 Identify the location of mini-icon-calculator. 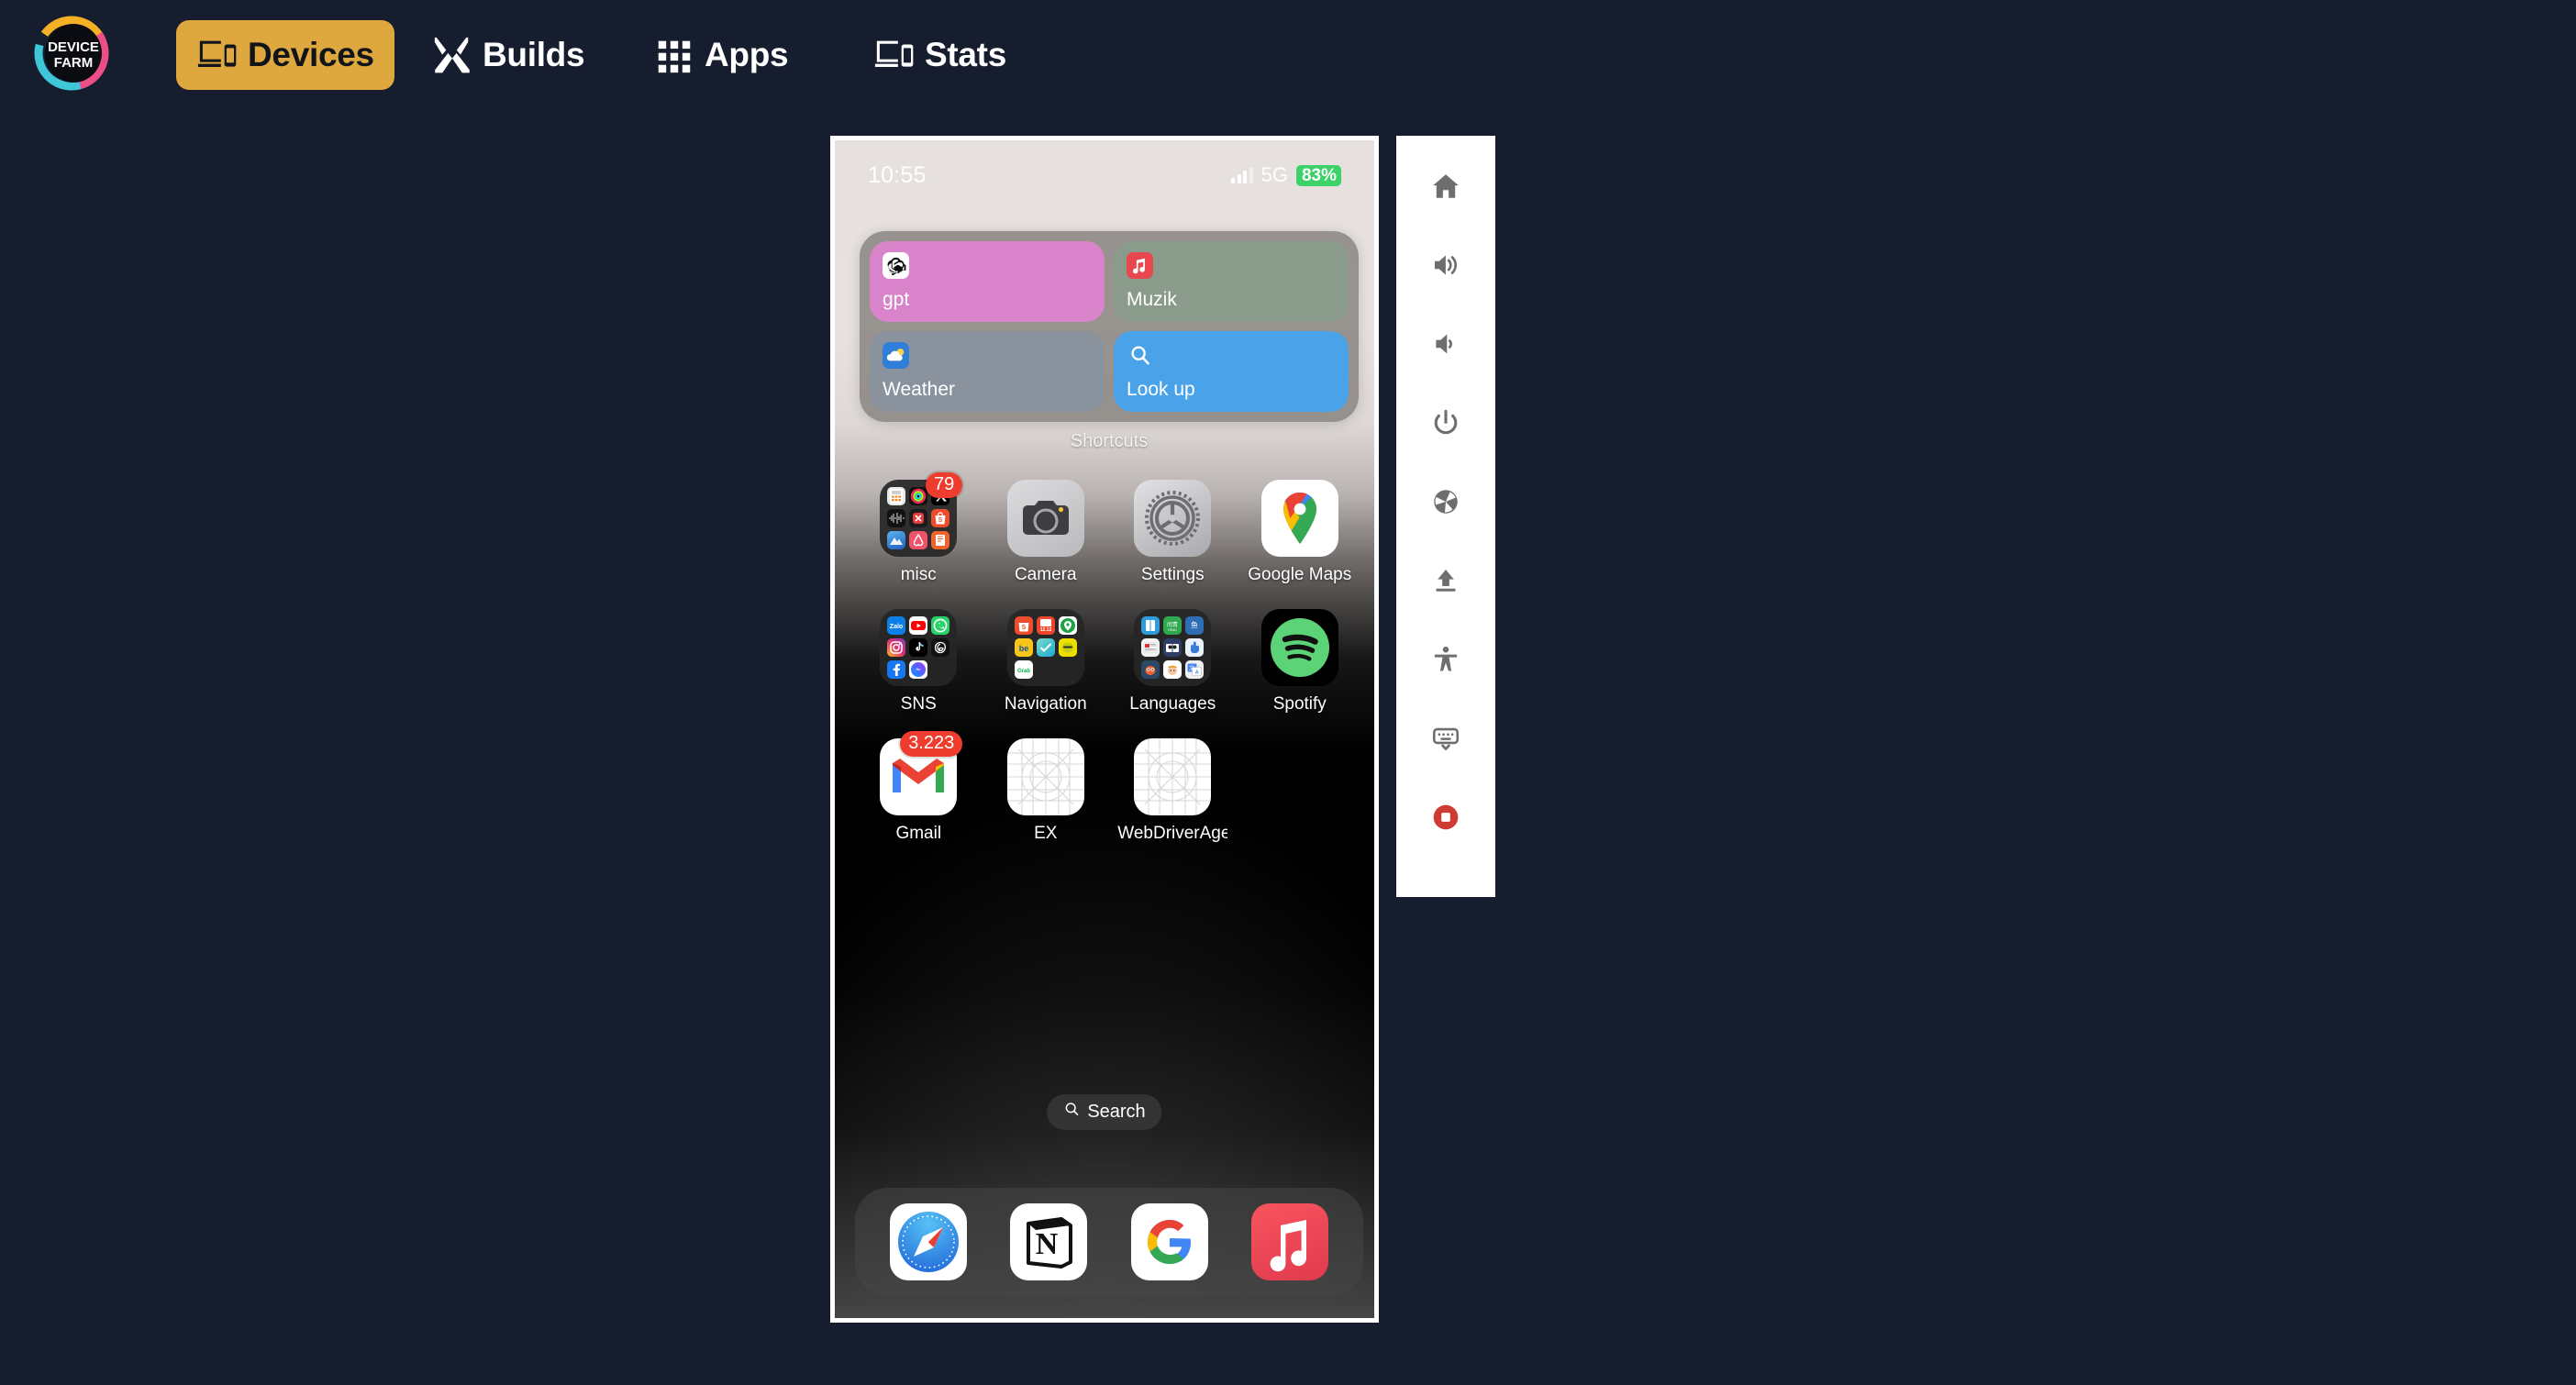
(896, 496).